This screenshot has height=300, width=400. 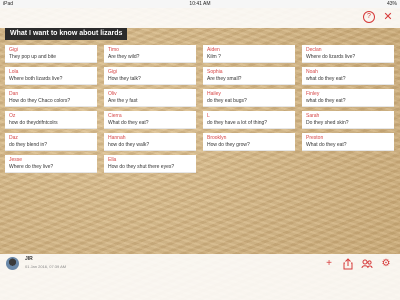 I want to click on post-author: Noah, so click(x=312, y=72).